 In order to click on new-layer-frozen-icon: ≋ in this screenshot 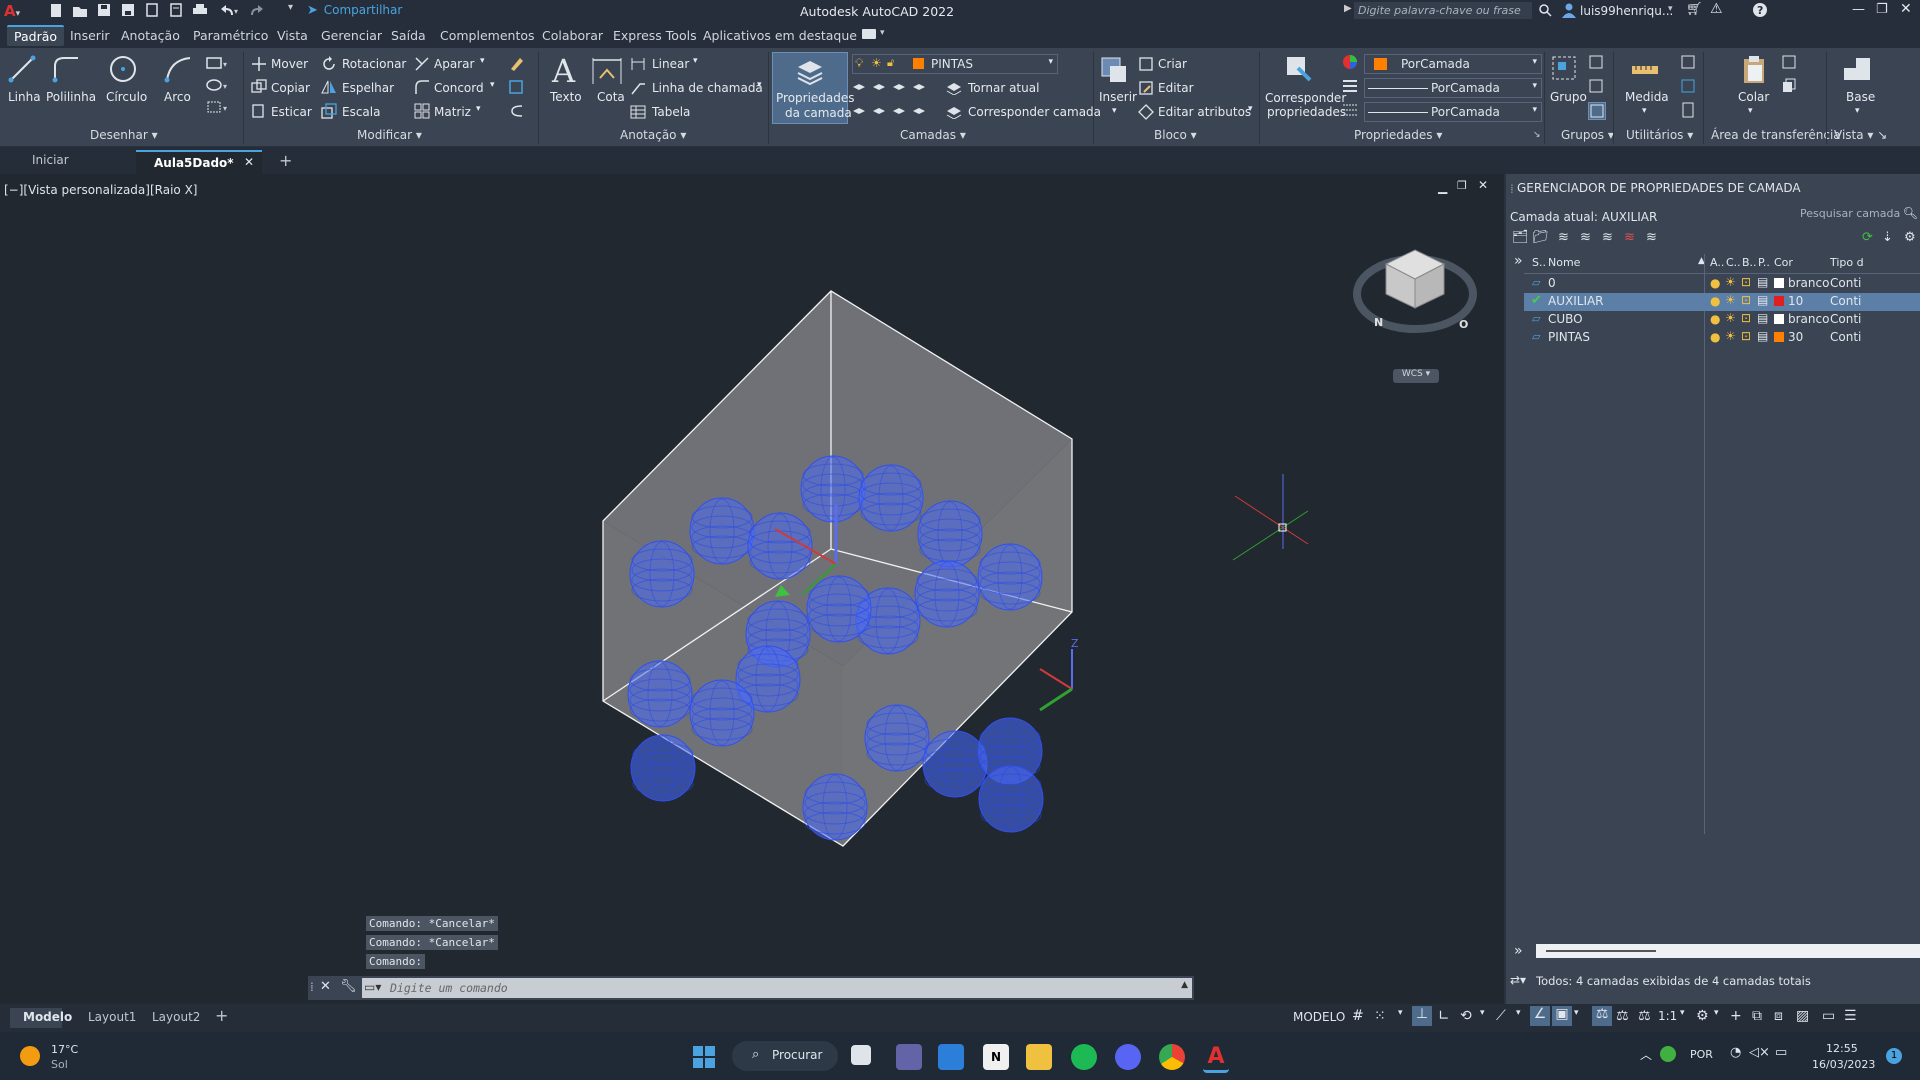, I will do `click(1607, 237)`.